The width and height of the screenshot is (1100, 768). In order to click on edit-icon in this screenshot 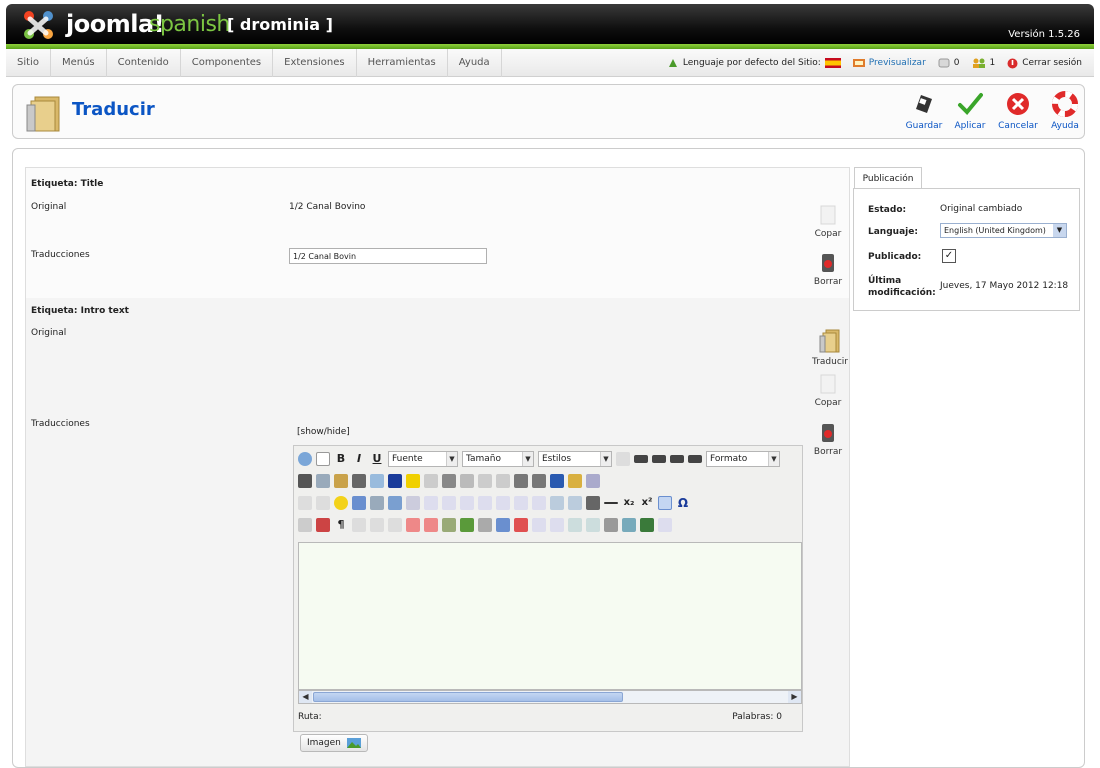, I will do `click(395, 503)`.